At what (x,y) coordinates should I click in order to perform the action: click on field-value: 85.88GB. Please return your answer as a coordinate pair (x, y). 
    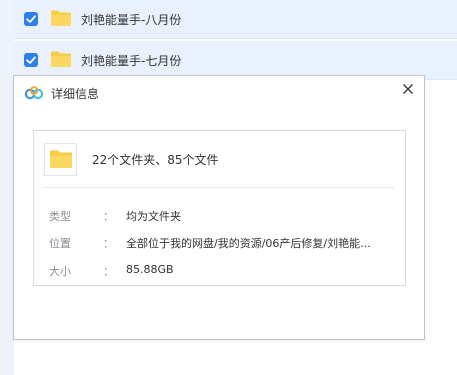
    Looking at the image, I should click on (150, 269).